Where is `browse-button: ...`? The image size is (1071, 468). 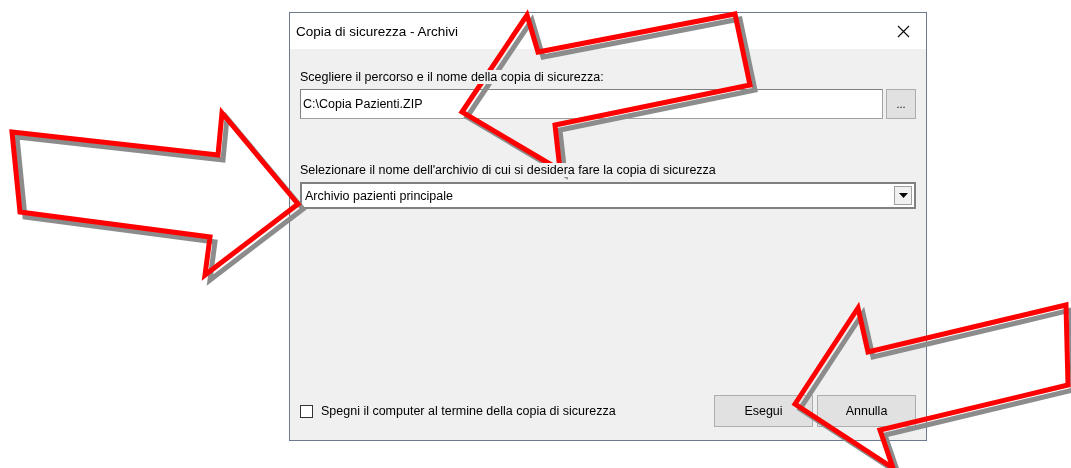 browse-button: ... is located at coordinates (901, 104).